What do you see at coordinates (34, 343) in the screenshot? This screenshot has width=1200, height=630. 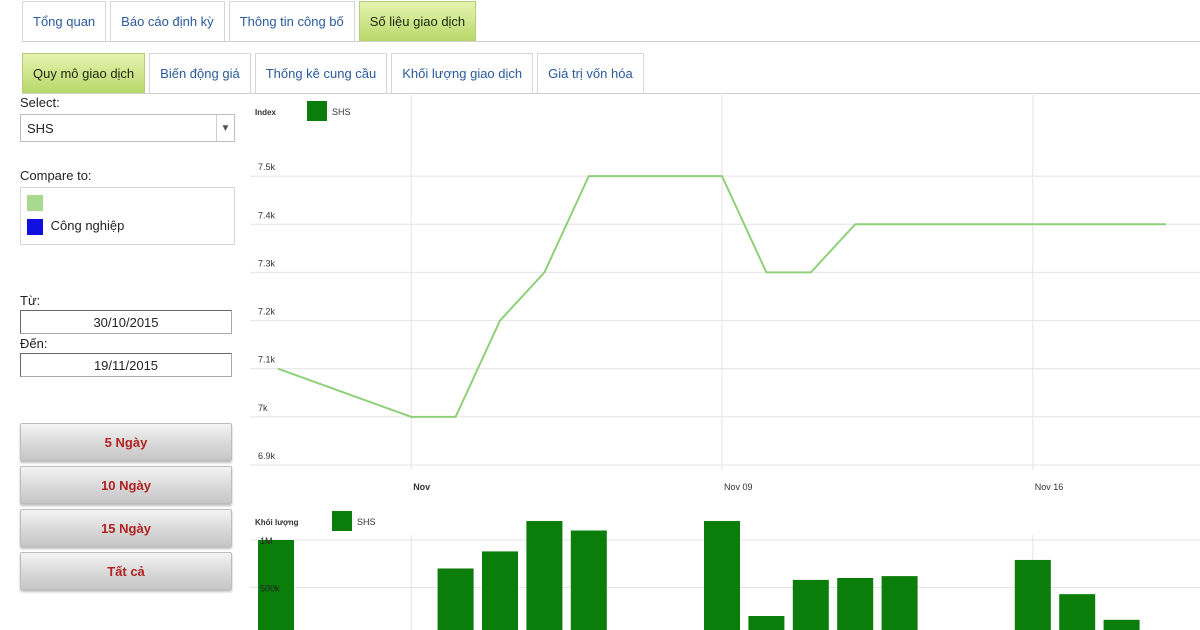 I see `to-label: Đến:` at bounding box center [34, 343].